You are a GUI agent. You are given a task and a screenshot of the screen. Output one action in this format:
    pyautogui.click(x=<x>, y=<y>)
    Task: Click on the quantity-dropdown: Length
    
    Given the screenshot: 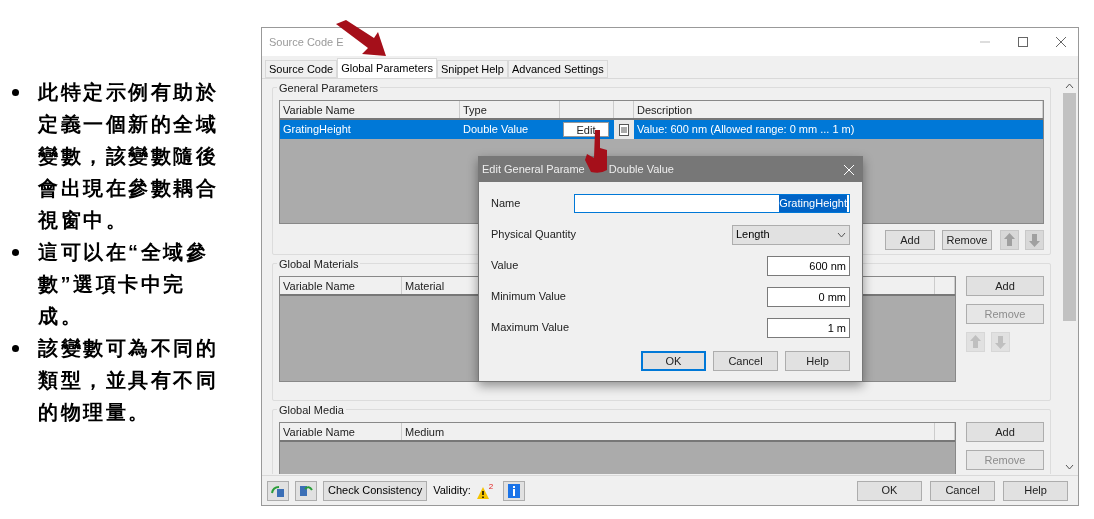 What is the action you would take?
    pyautogui.click(x=791, y=234)
    